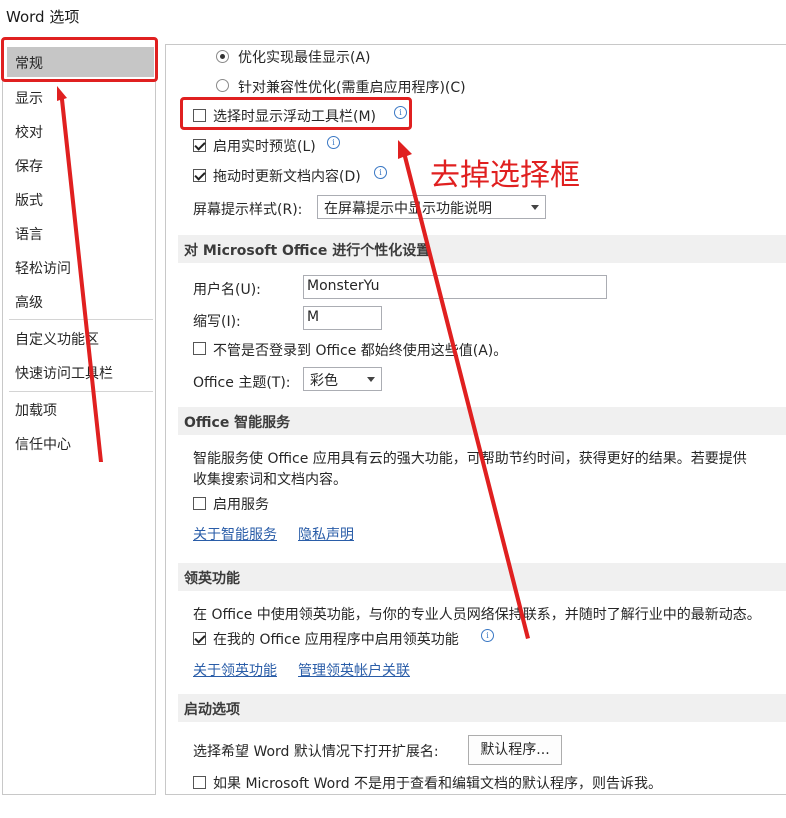 The image size is (786, 818). Describe the element at coordinates (80, 274) in the screenshot. I see `annotation-arrow-left` at that location.